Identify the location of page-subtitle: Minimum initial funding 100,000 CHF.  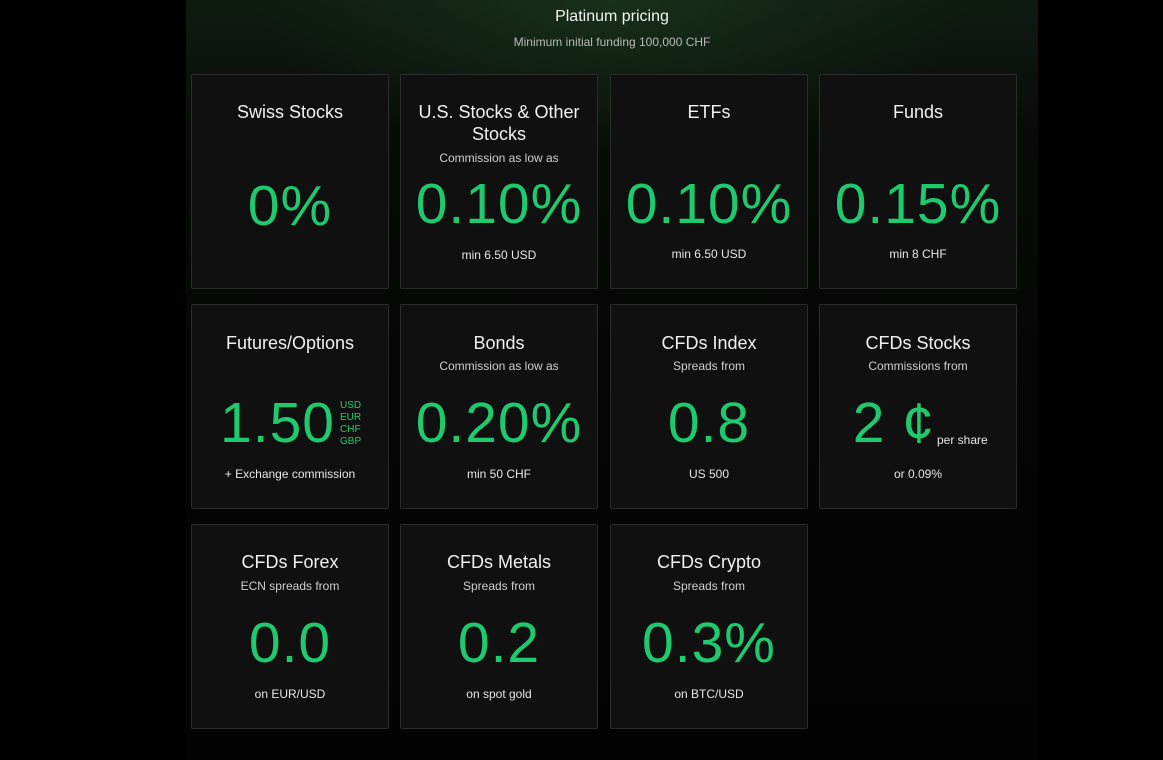
(612, 42).